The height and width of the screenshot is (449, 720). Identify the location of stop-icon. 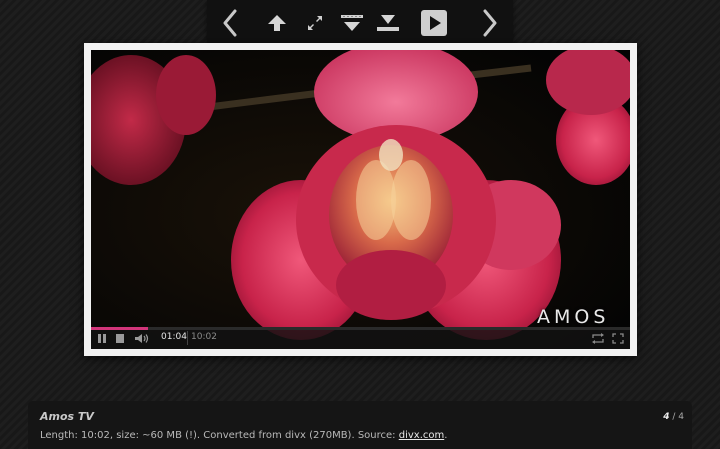
(120, 338).